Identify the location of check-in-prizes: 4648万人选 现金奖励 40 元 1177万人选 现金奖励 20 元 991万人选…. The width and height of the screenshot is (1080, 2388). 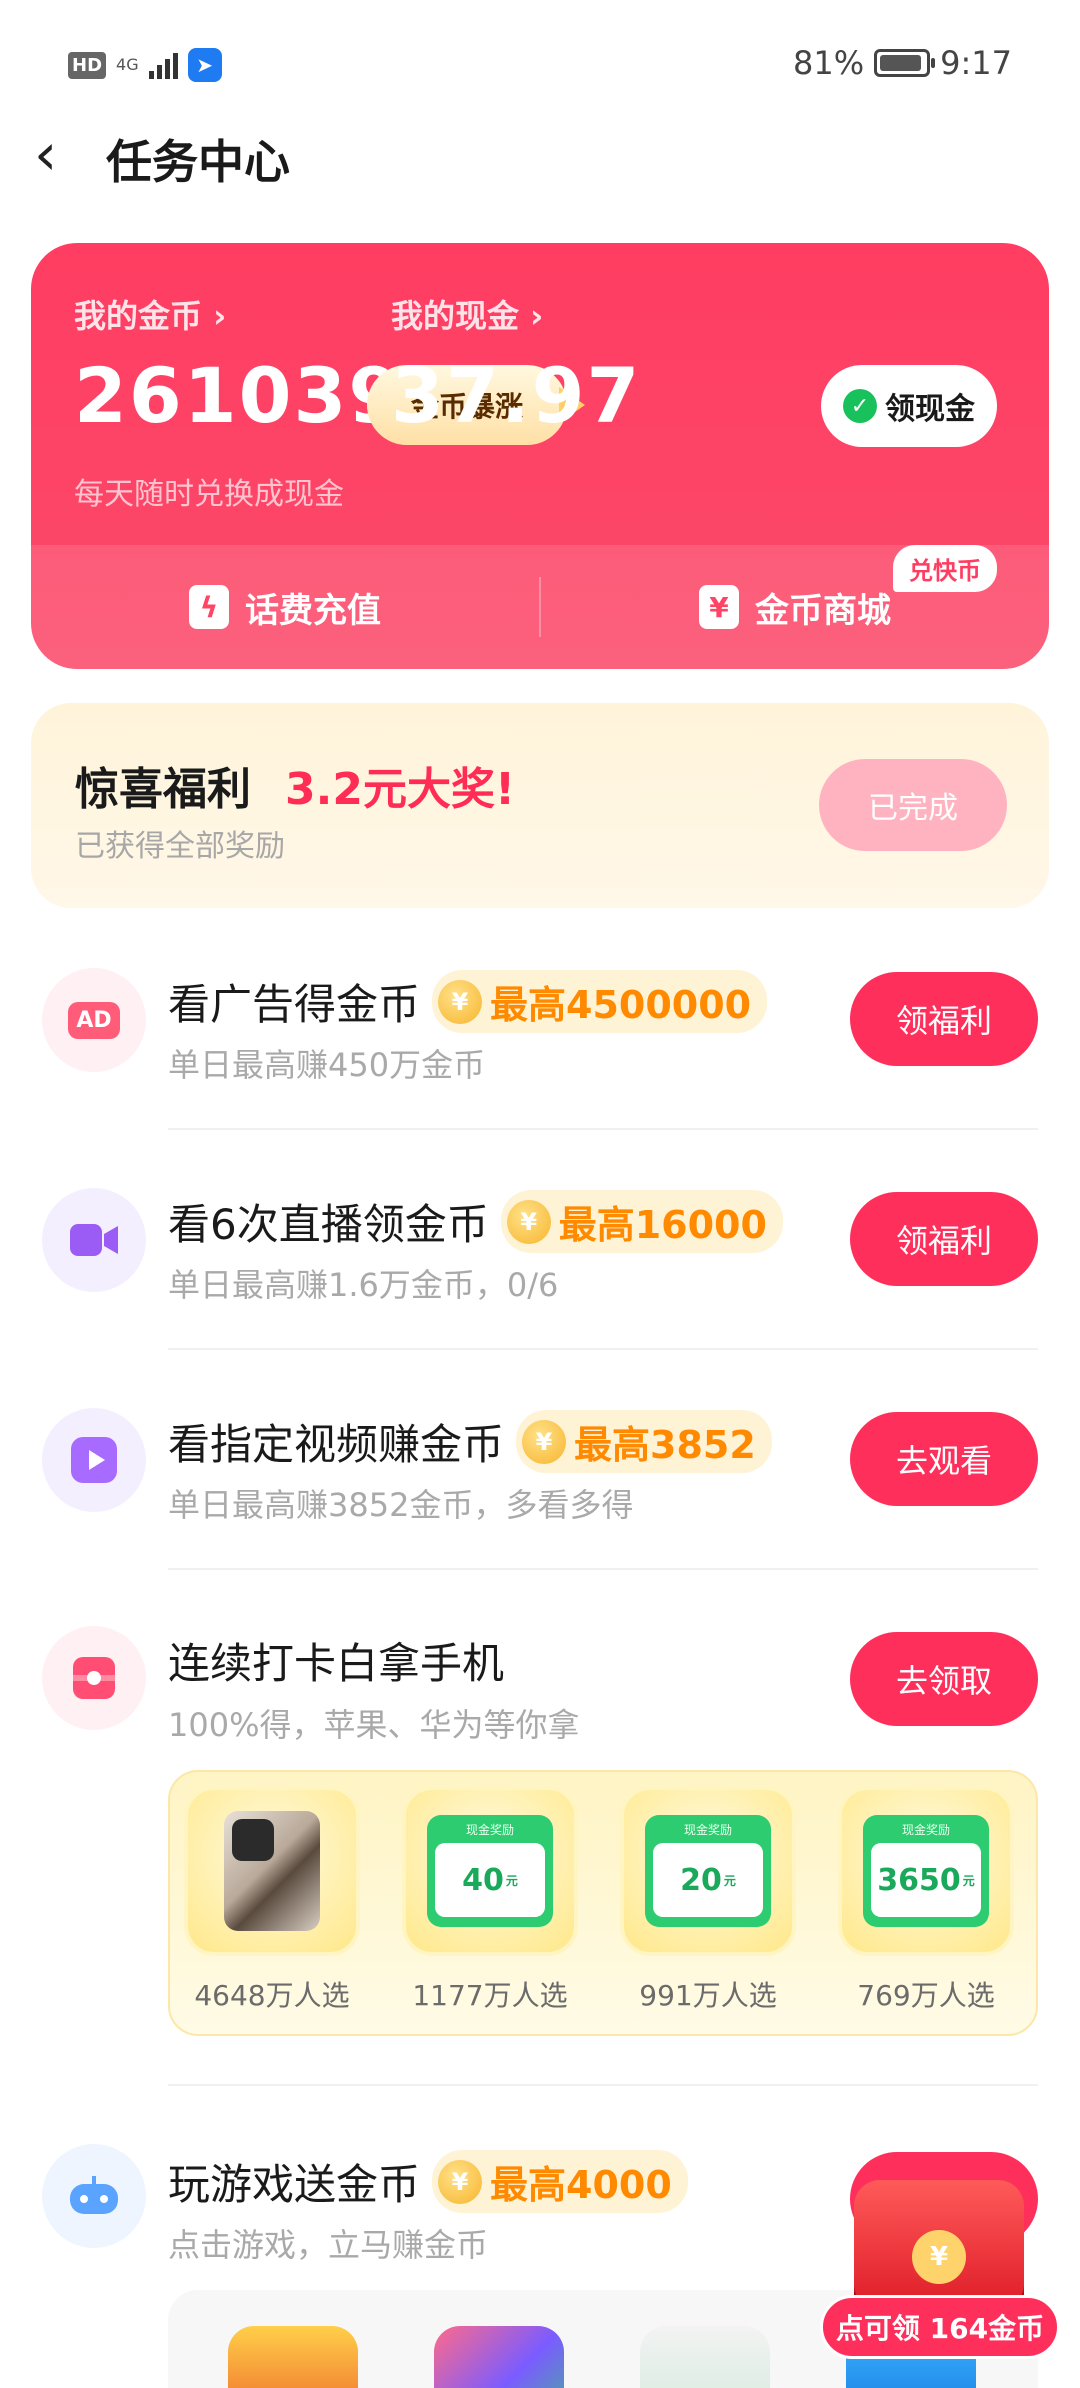
(603, 1903).